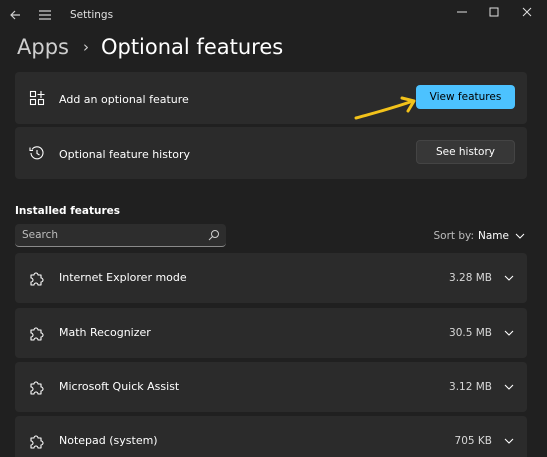 The width and height of the screenshot is (547, 457). Describe the element at coordinates (271, 98) in the screenshot. I see `add-optional-feature-card: Add an optional feature View features` at that location.